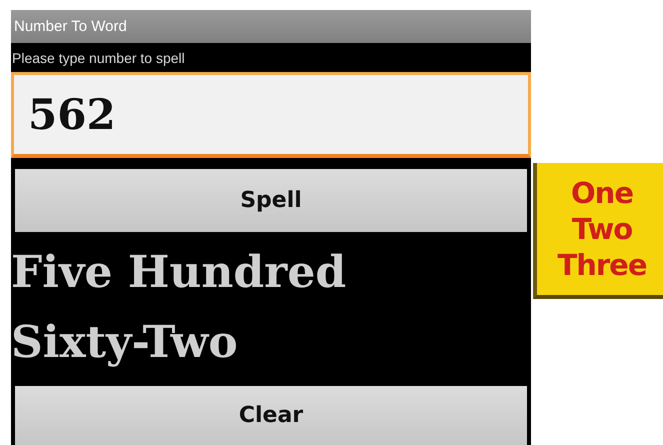 This screenshot has height=445, width=663. I want to click on prompt-label: Please type number to spell, so click(98, 58).